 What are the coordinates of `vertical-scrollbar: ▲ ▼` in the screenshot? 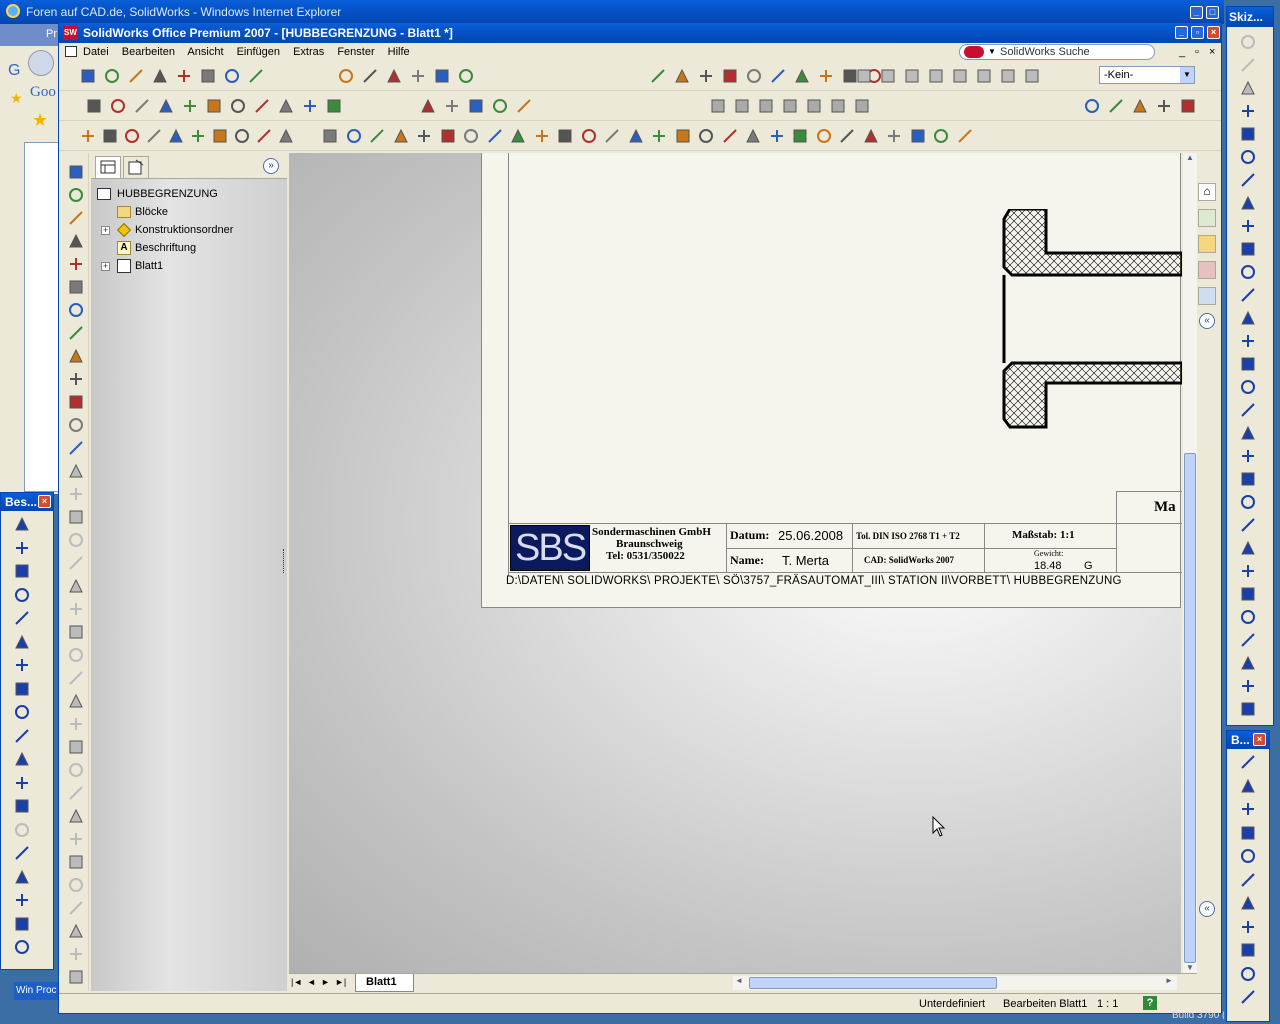 It's located at (1190, 563).